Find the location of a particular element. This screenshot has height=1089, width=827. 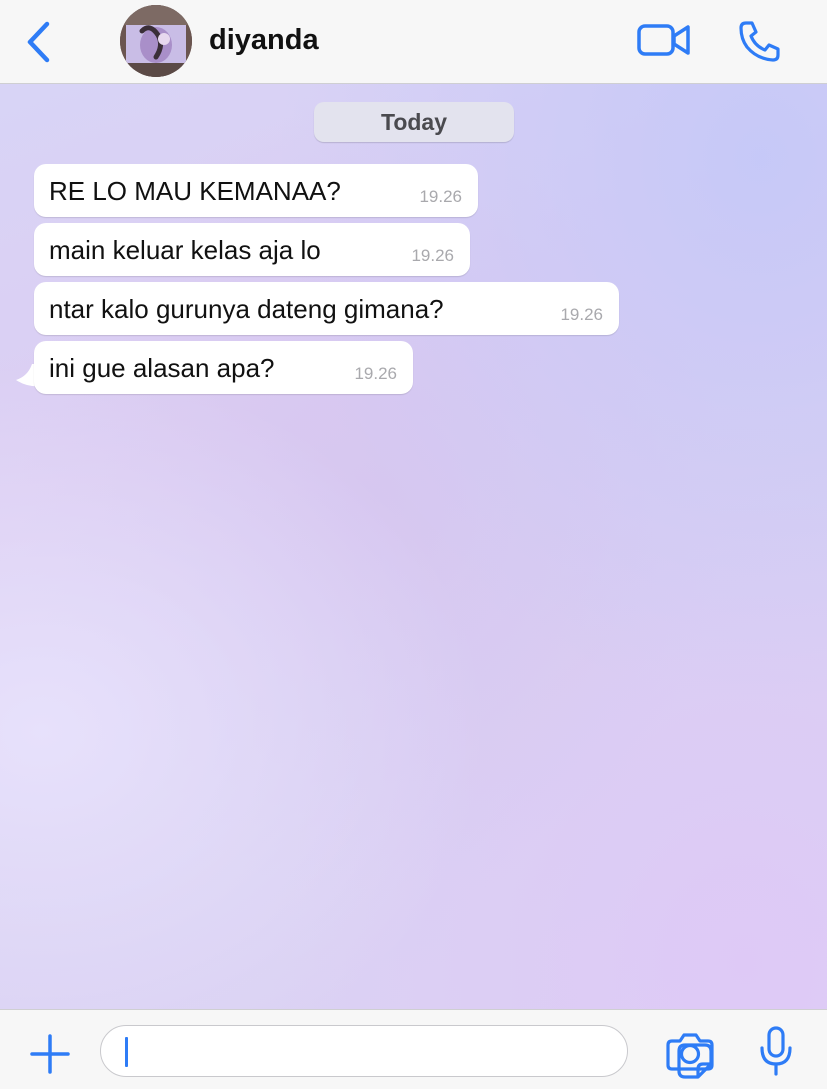

message-bubble: ini gue alasan apa? 19.26 is located at coordinates (223, 367).